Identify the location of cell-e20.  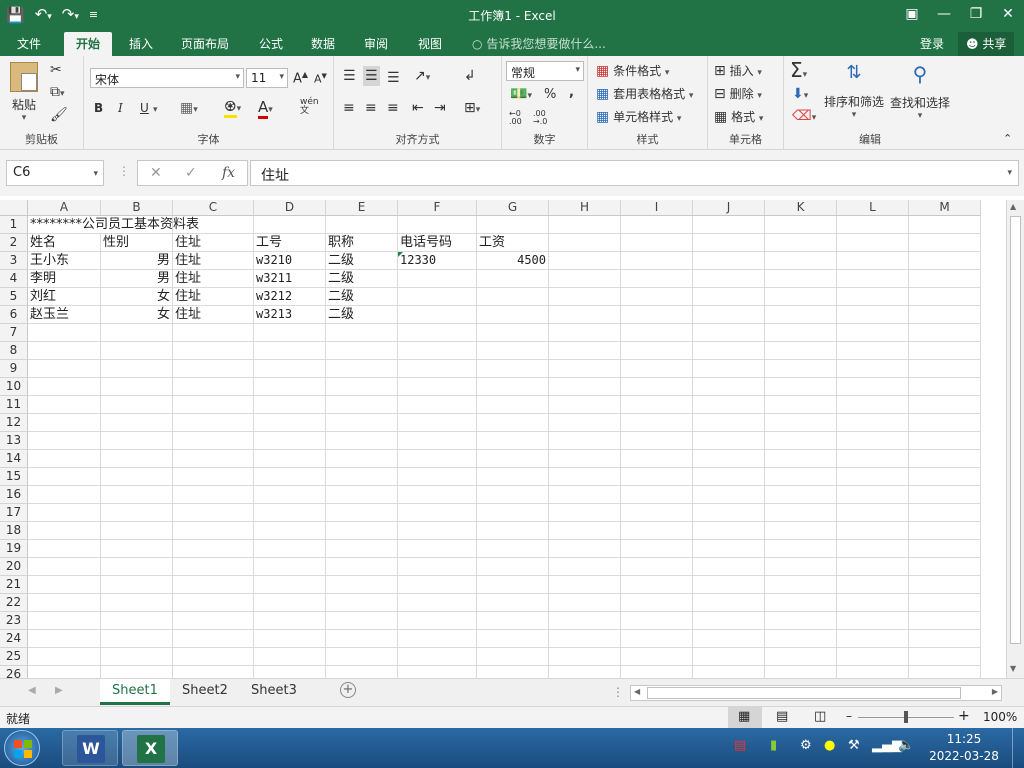
(362, 567).